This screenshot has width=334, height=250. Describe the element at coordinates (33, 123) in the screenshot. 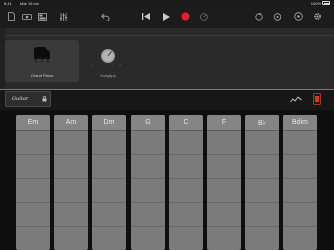

I see `chord-label: Em` at that location.